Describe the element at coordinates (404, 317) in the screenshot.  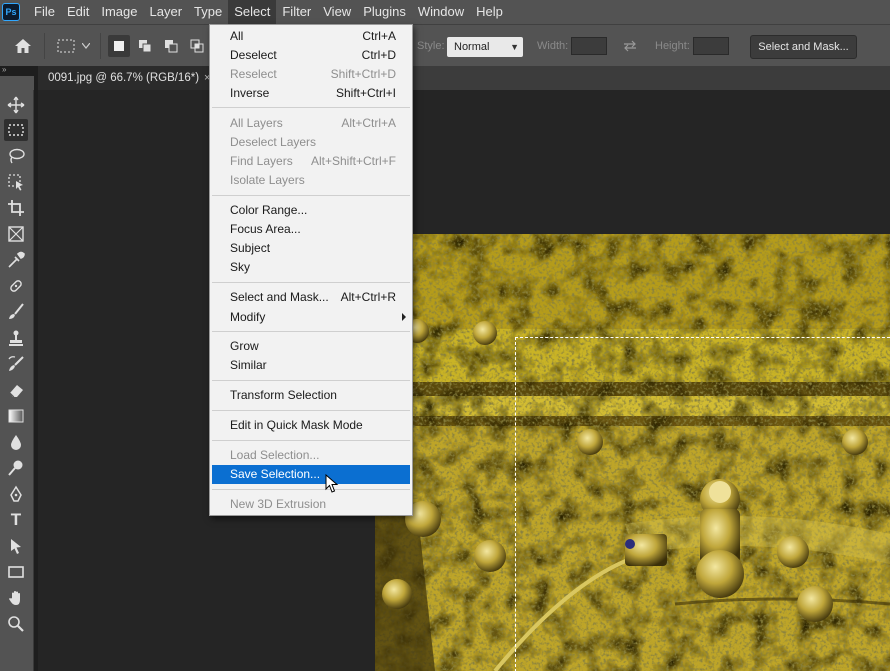
I see `submenu-arrow-icon` at that location.